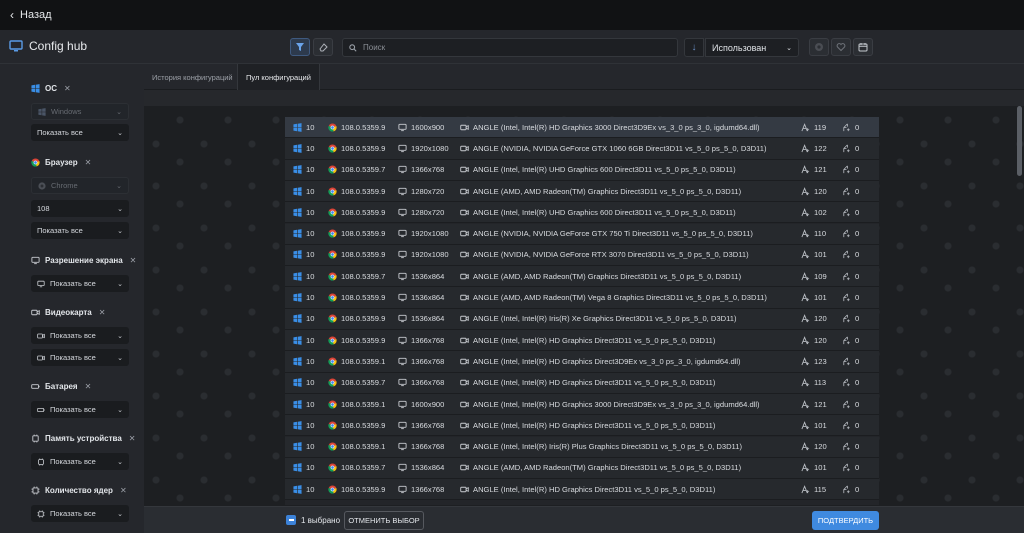 The image size is (1024, 533). What do you see at coordinates (80, 513) in the screenshot?
I see `cores-mode-select: Показать все ⌄` at bounding box center [80, 513].